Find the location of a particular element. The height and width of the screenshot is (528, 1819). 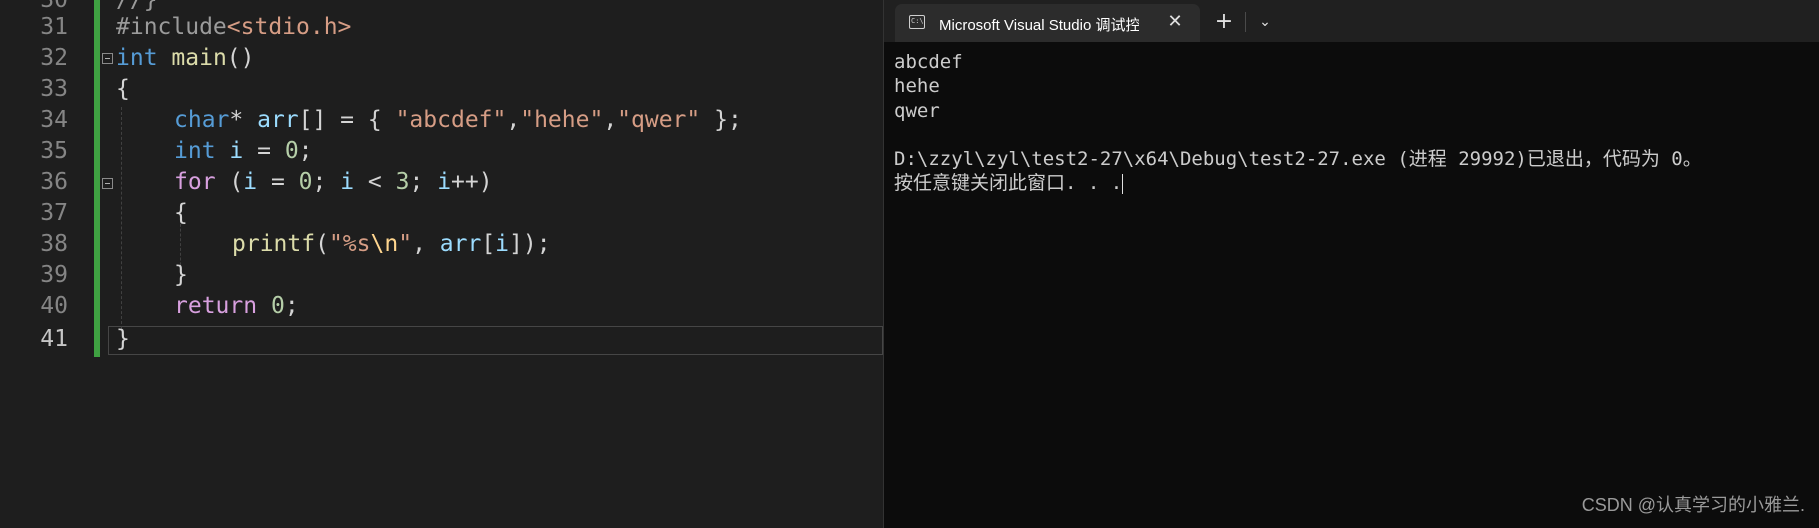

terminal-titlebar: C:\ Microsoft Visual Studio 调试控制台 ✕ + ⌄ is located at coordinates (1351, 21).